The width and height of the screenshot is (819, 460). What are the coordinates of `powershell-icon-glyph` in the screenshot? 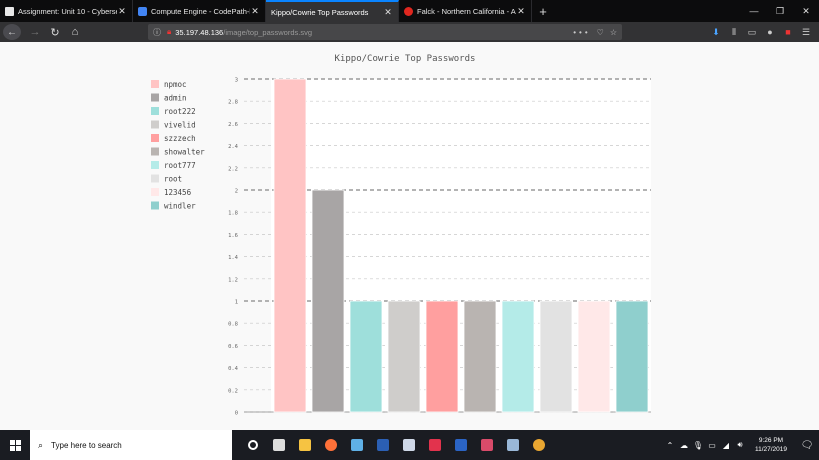 It's located at (383, 445).